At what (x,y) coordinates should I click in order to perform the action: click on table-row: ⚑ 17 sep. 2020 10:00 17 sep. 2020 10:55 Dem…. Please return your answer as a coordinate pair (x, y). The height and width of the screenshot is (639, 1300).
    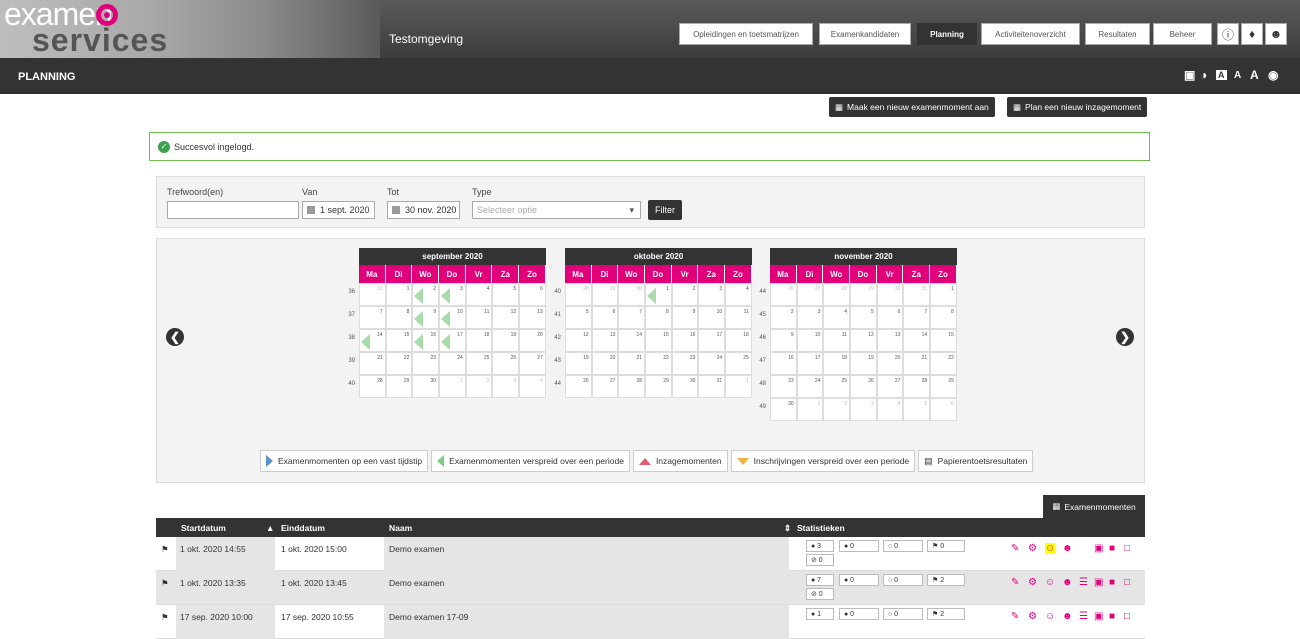
    Looking at the image, I should click on (650, 622).